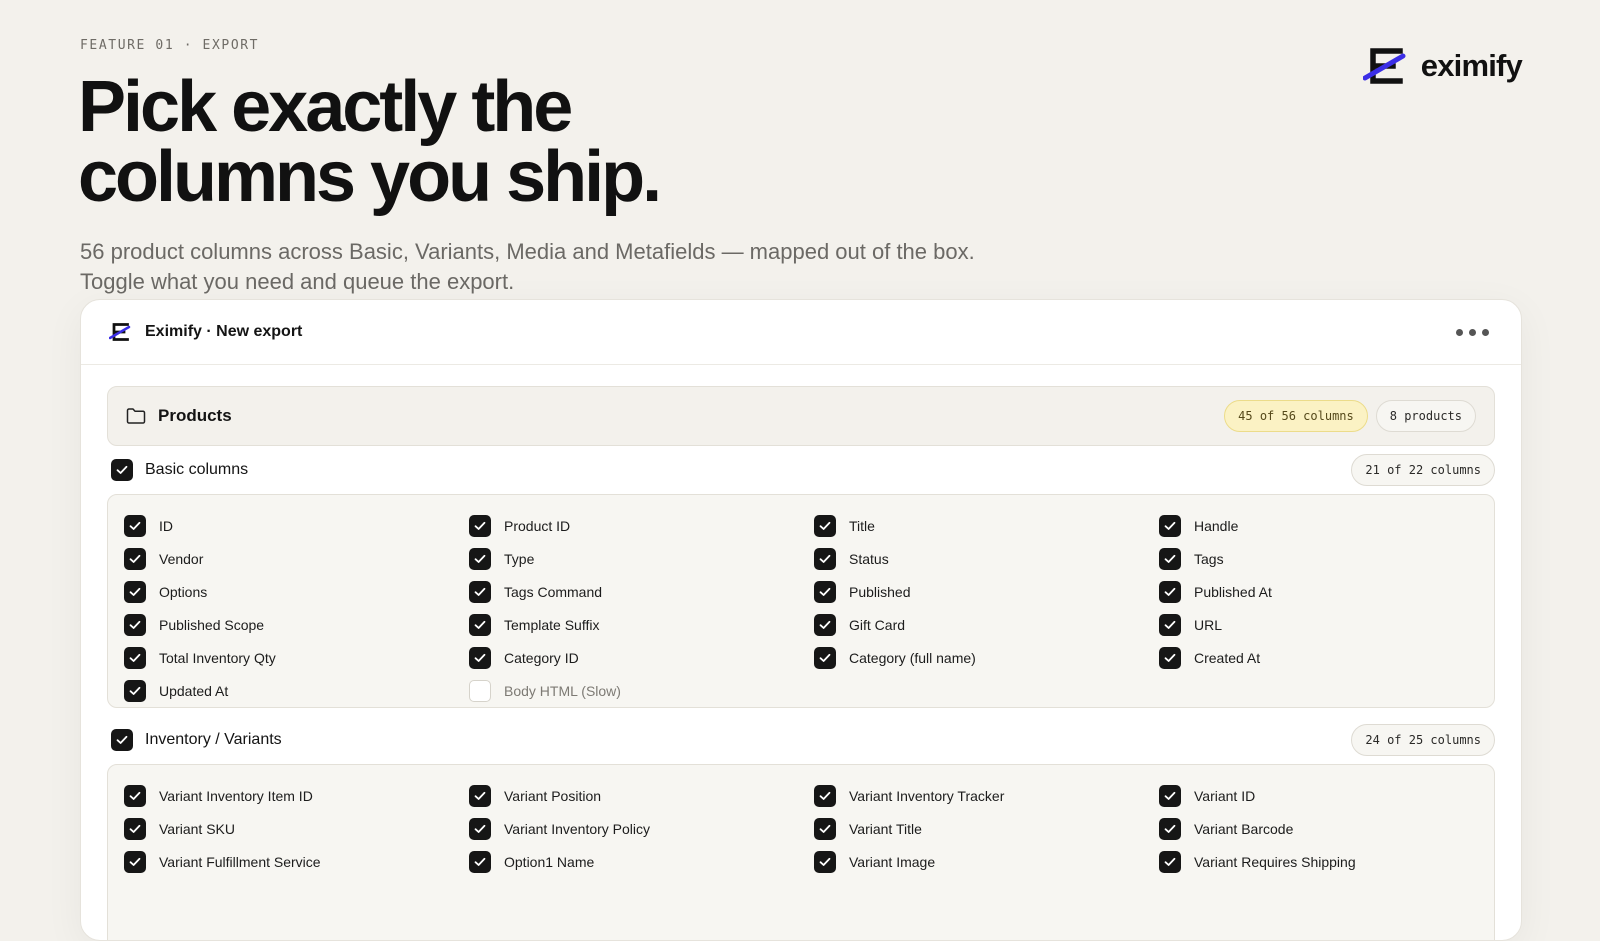  Describe the element at coordinates (296, 525) in the screenshot. I see `column-option: ID` at that location.